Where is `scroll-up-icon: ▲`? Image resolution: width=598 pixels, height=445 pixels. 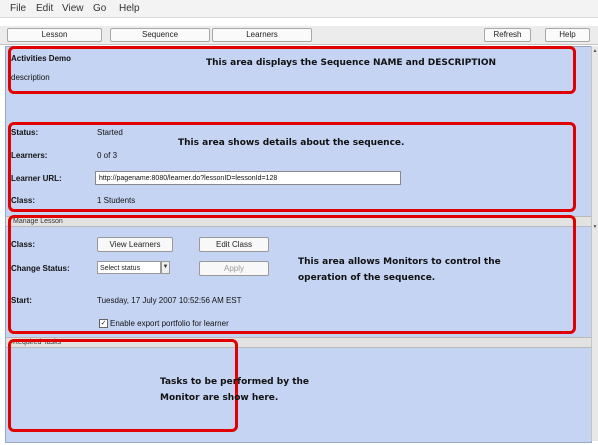 scroll-up-icon: ▲ is located at coordinates (595, 51).